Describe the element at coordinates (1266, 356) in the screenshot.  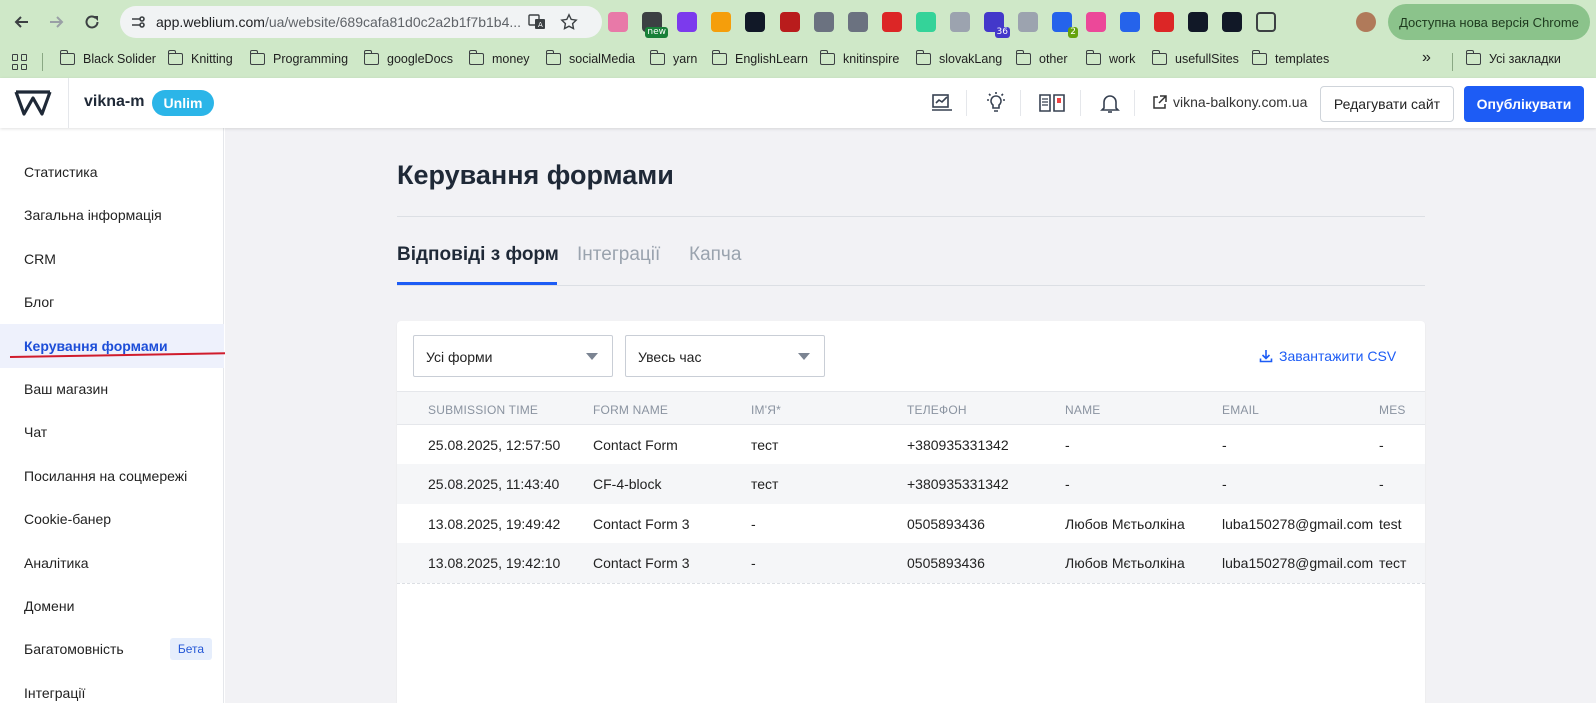
I see `download-icon` at that location.